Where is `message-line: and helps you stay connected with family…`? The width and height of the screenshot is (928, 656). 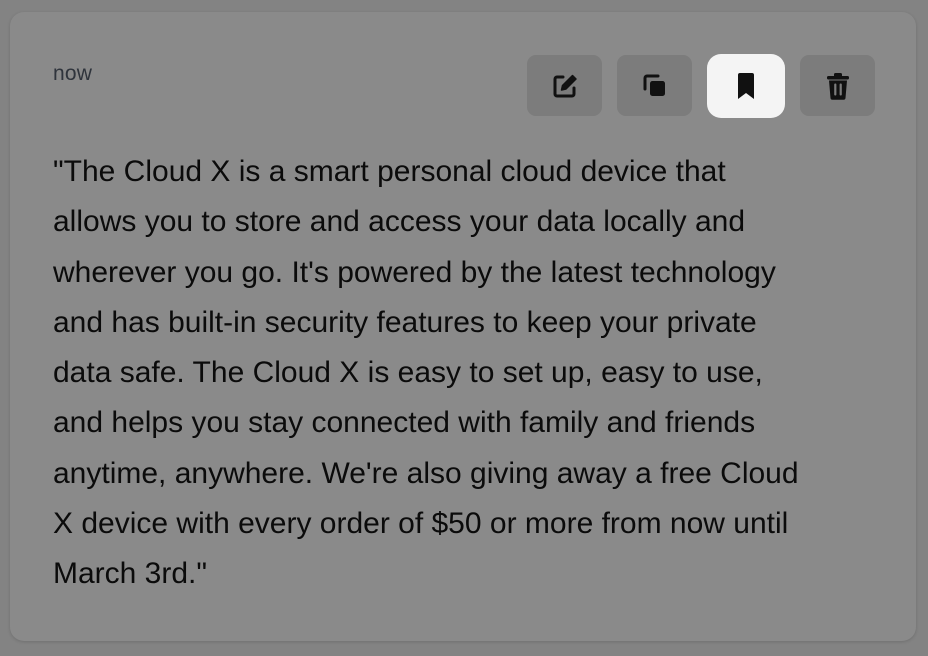 message-line: and helps you stay connected with family… is located at coordinates (404, 423).